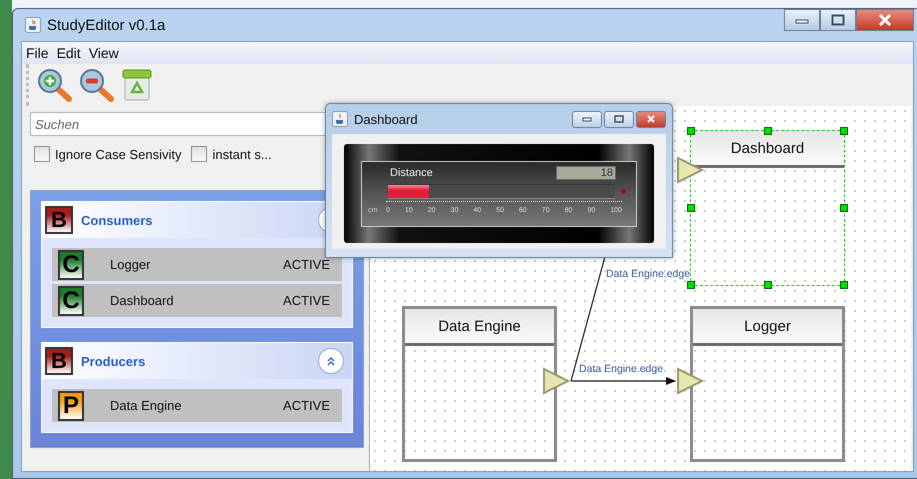  Describe the element at coordinates (142, 300) in the screenshot. I see `component-name: Dashboard` at that location.